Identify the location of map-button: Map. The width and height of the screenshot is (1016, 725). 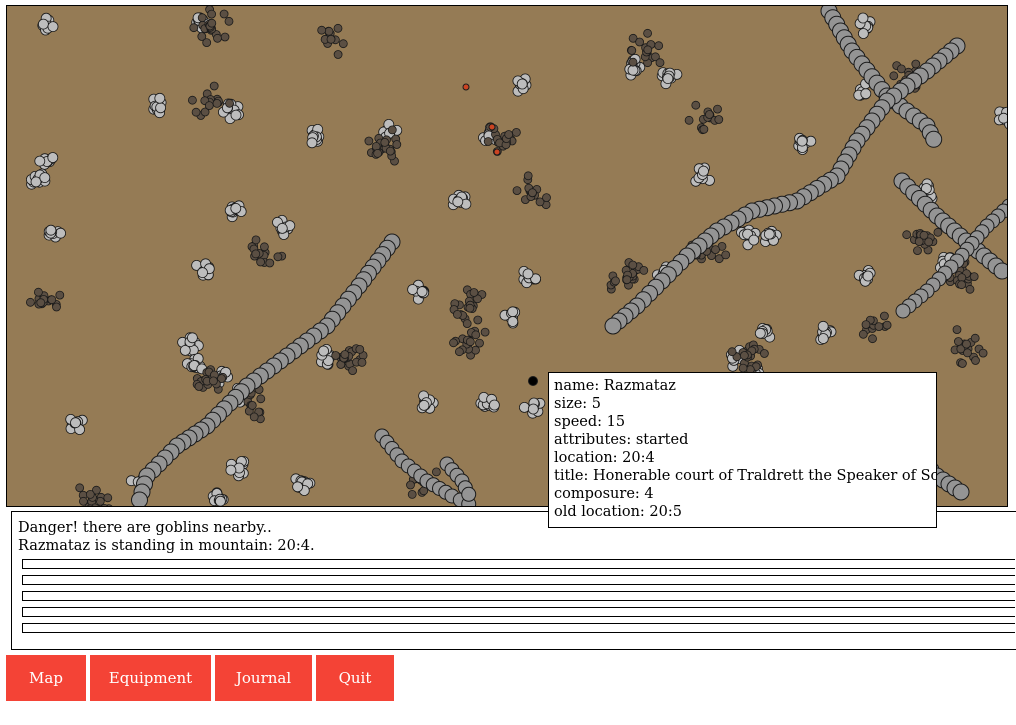
(46, 678).